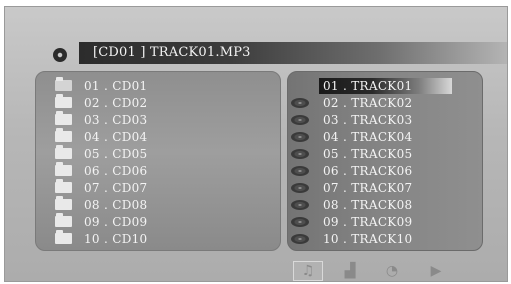 The width and height of the screenshot is (511, 284). Describe the element at coordinates (368, 221) in the screenshot. I see `track-label: 09 . TRACK09` at that location.